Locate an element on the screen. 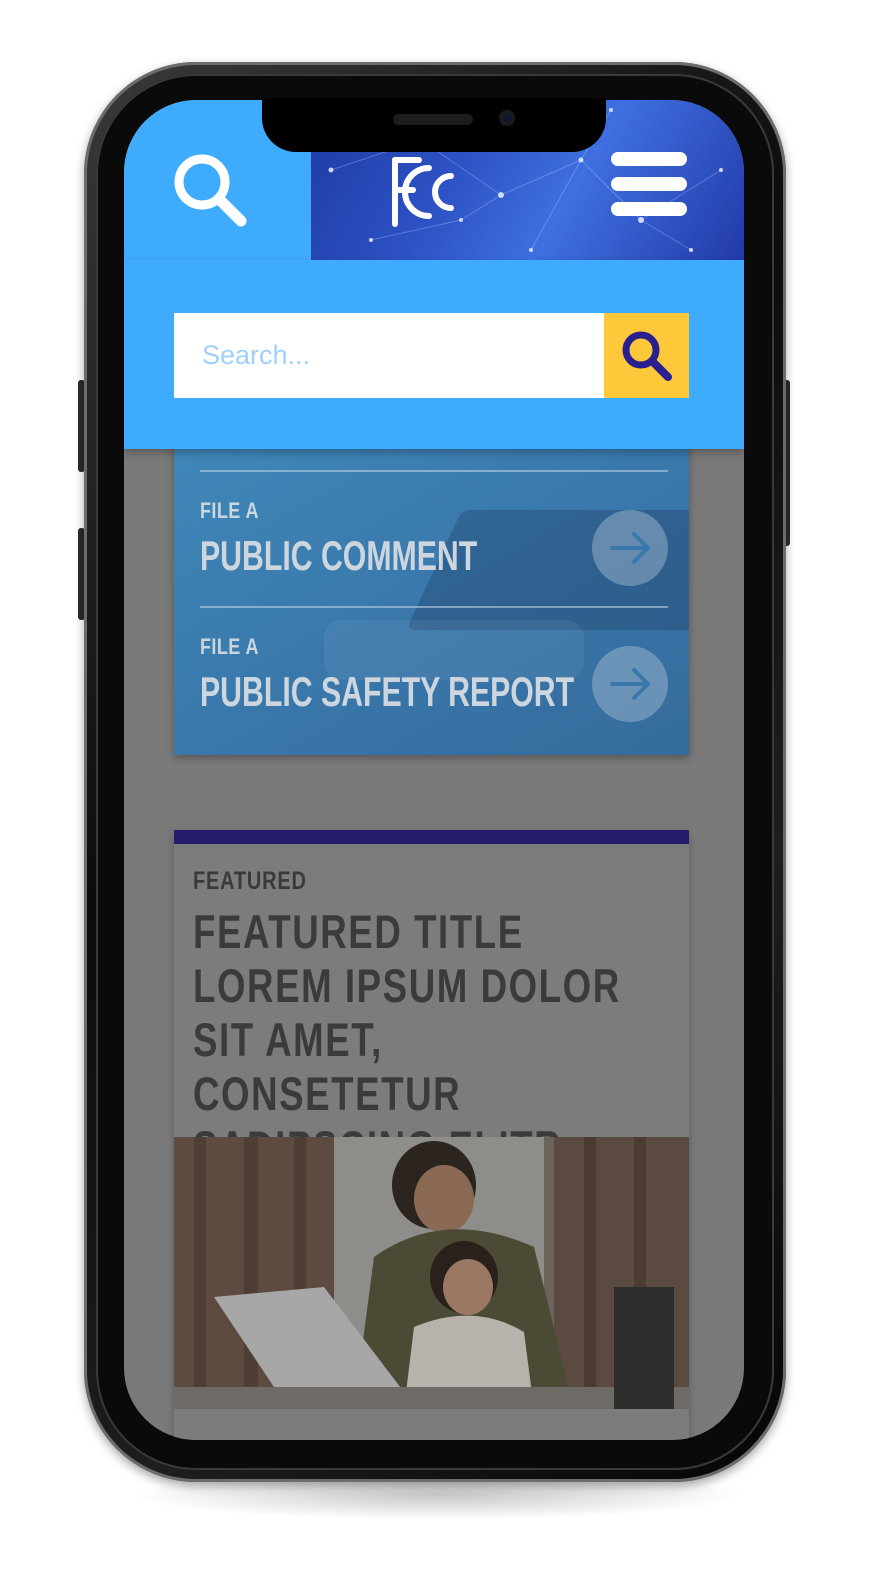  featured-accent-bar is located at coordinates (431, 837).